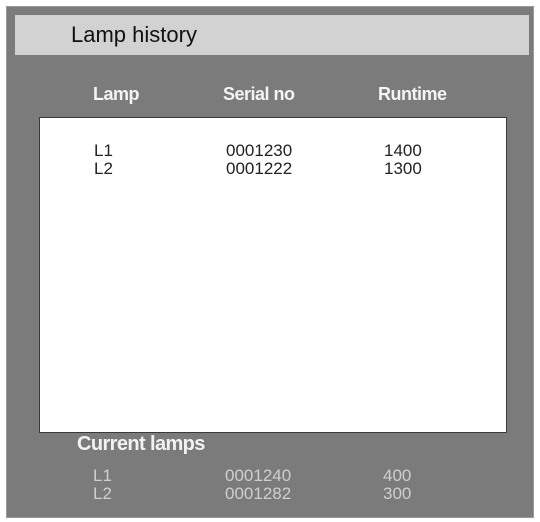  I want to click on serial-cell: 0001230, so click(259, 150).